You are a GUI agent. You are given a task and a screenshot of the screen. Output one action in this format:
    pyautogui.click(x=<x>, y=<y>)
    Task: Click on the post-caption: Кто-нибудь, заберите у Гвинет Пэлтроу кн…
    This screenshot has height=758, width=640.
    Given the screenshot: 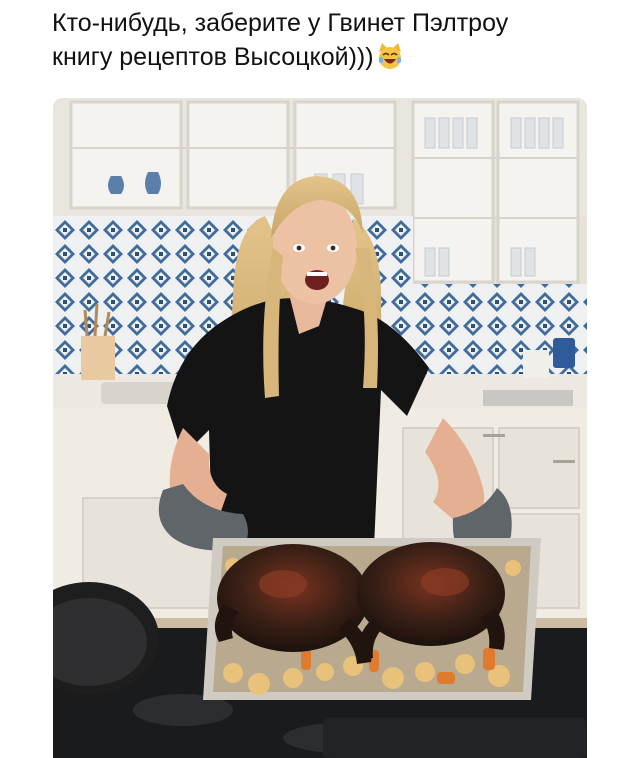 What is the action you would take?
    pyautogui.click(x=332, y=40)
    